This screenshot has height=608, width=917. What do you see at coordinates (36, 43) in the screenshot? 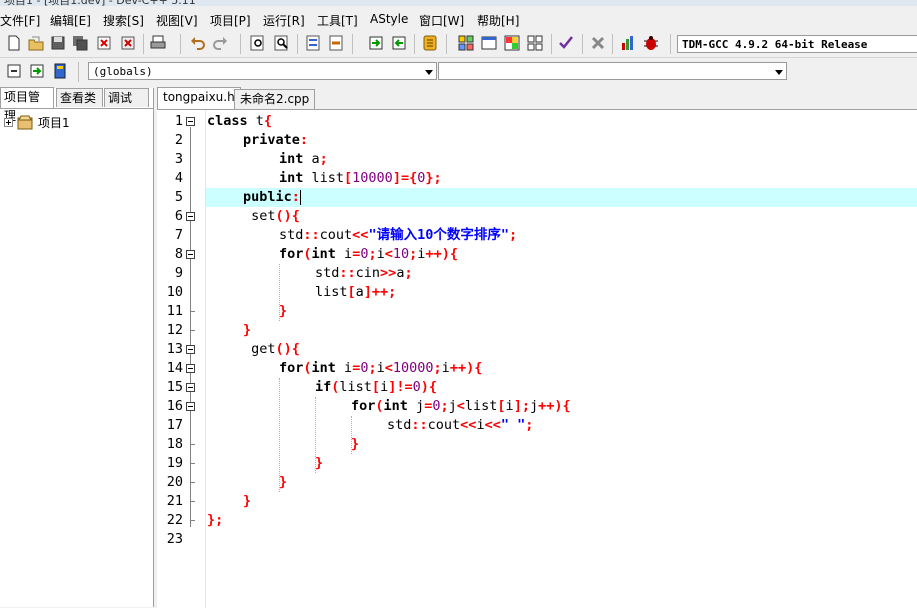
I see `open-file-icon` at bounding box center [36, 43].